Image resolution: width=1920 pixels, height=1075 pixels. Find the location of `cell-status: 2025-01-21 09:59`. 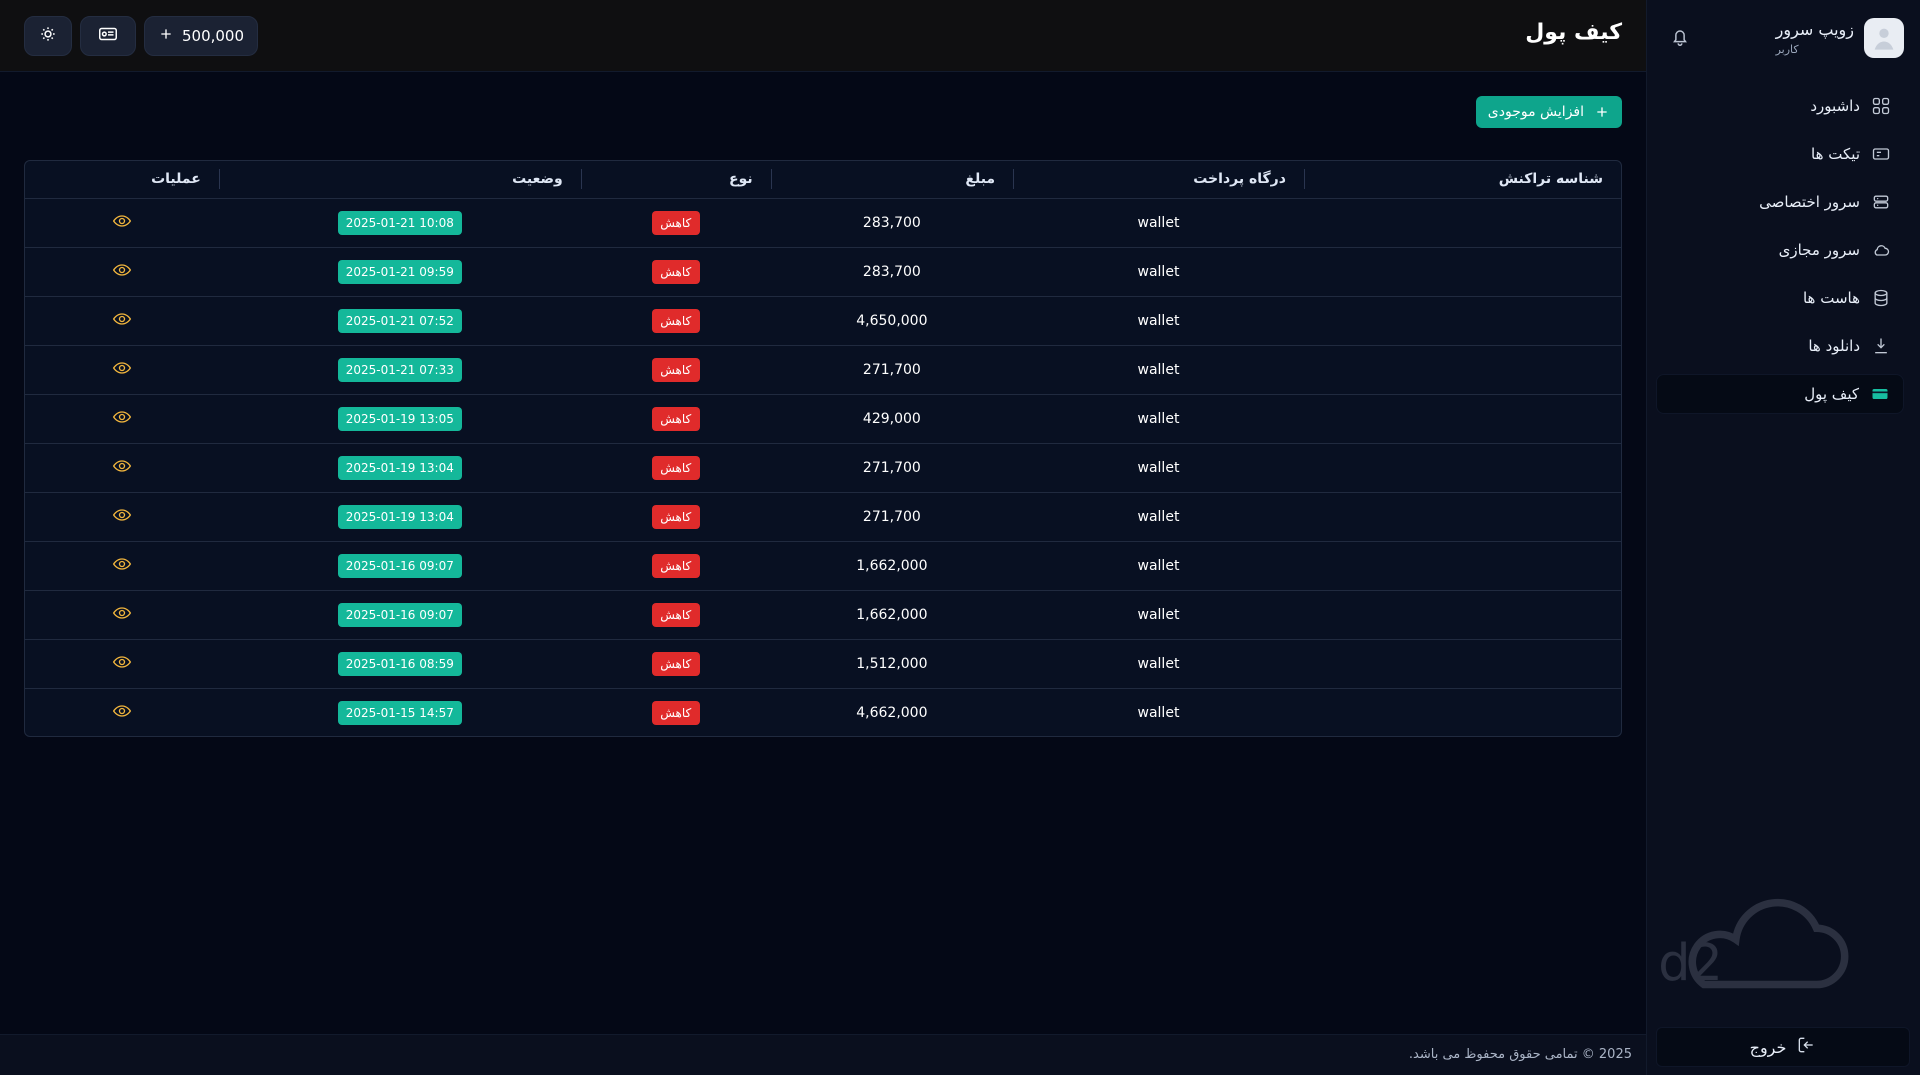

cell-status: 2025-01-21 09:59 is located at coordinates (400, 271).